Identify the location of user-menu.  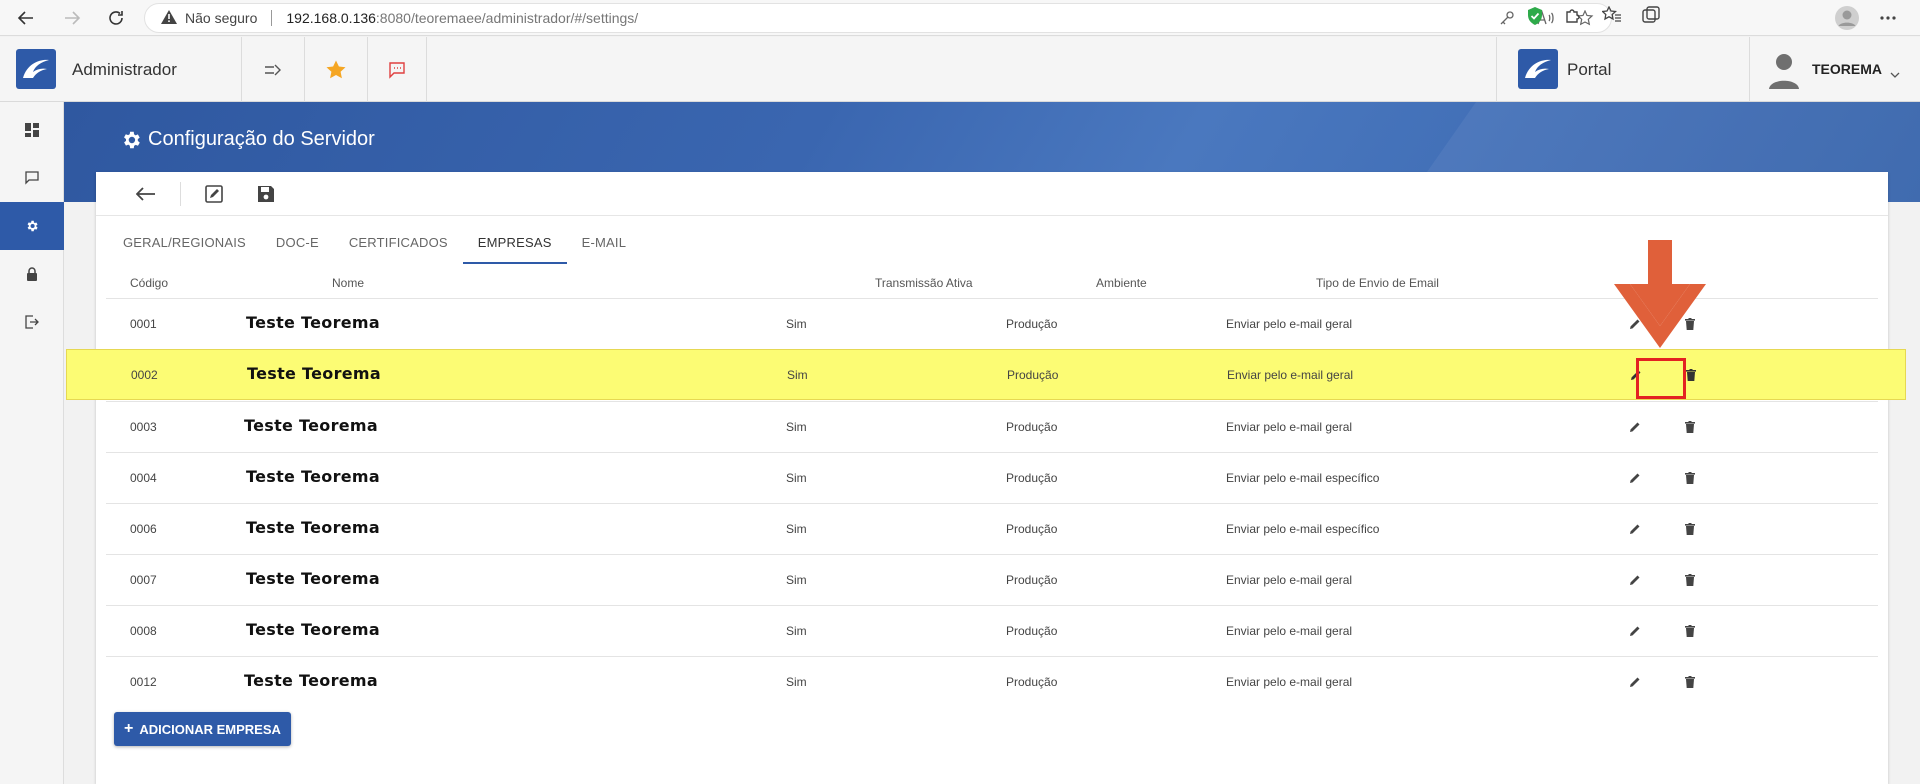
(1786, 69).